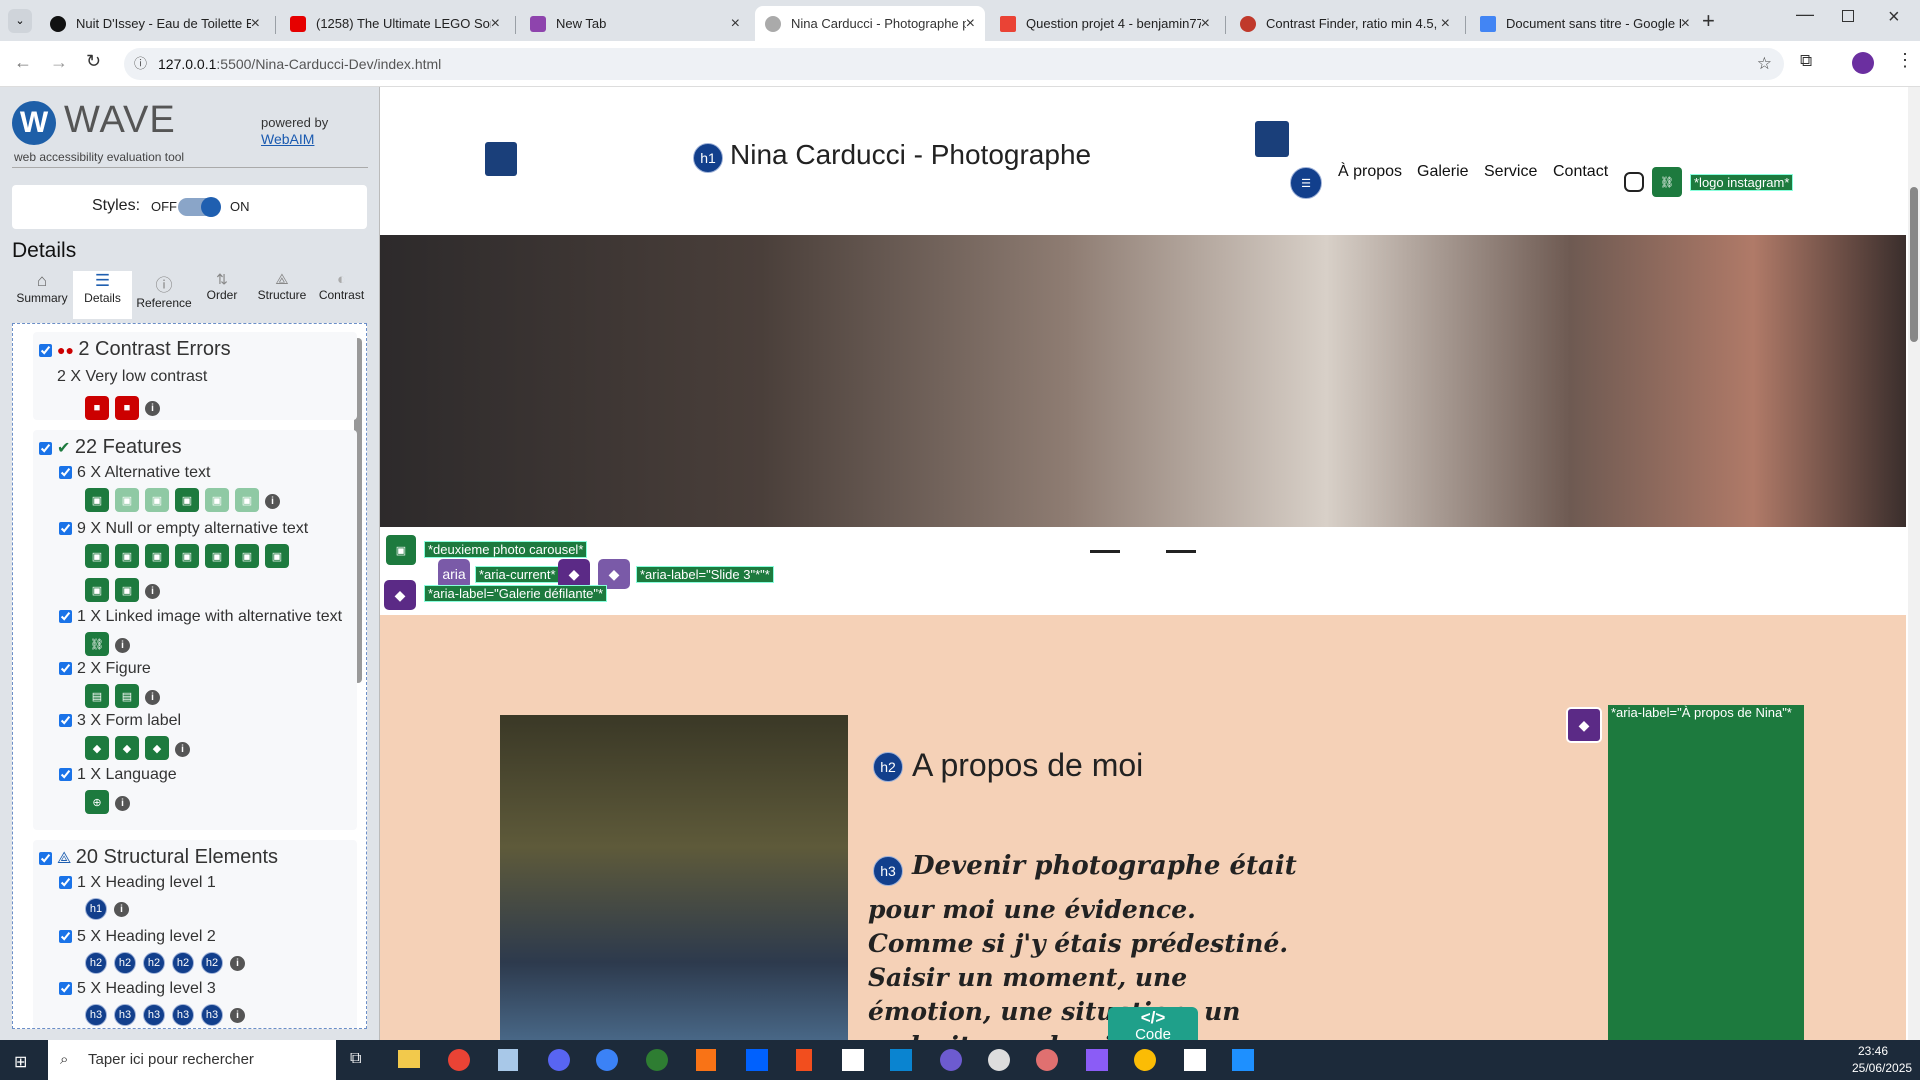  What do you see at coordinates (999, 1060) in the screenshot?
I see `chatgpt-icon` at bounding box center [999, 1060].